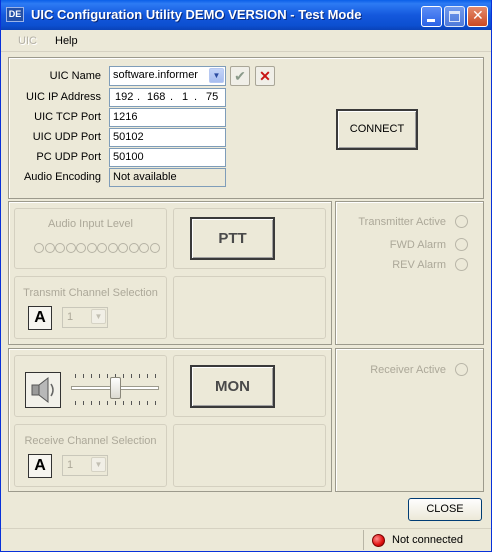  What do you see at coordinates (115, 388) in the screenshot?
I see `volume-slider-thumb` at bounding box center [115, 388].